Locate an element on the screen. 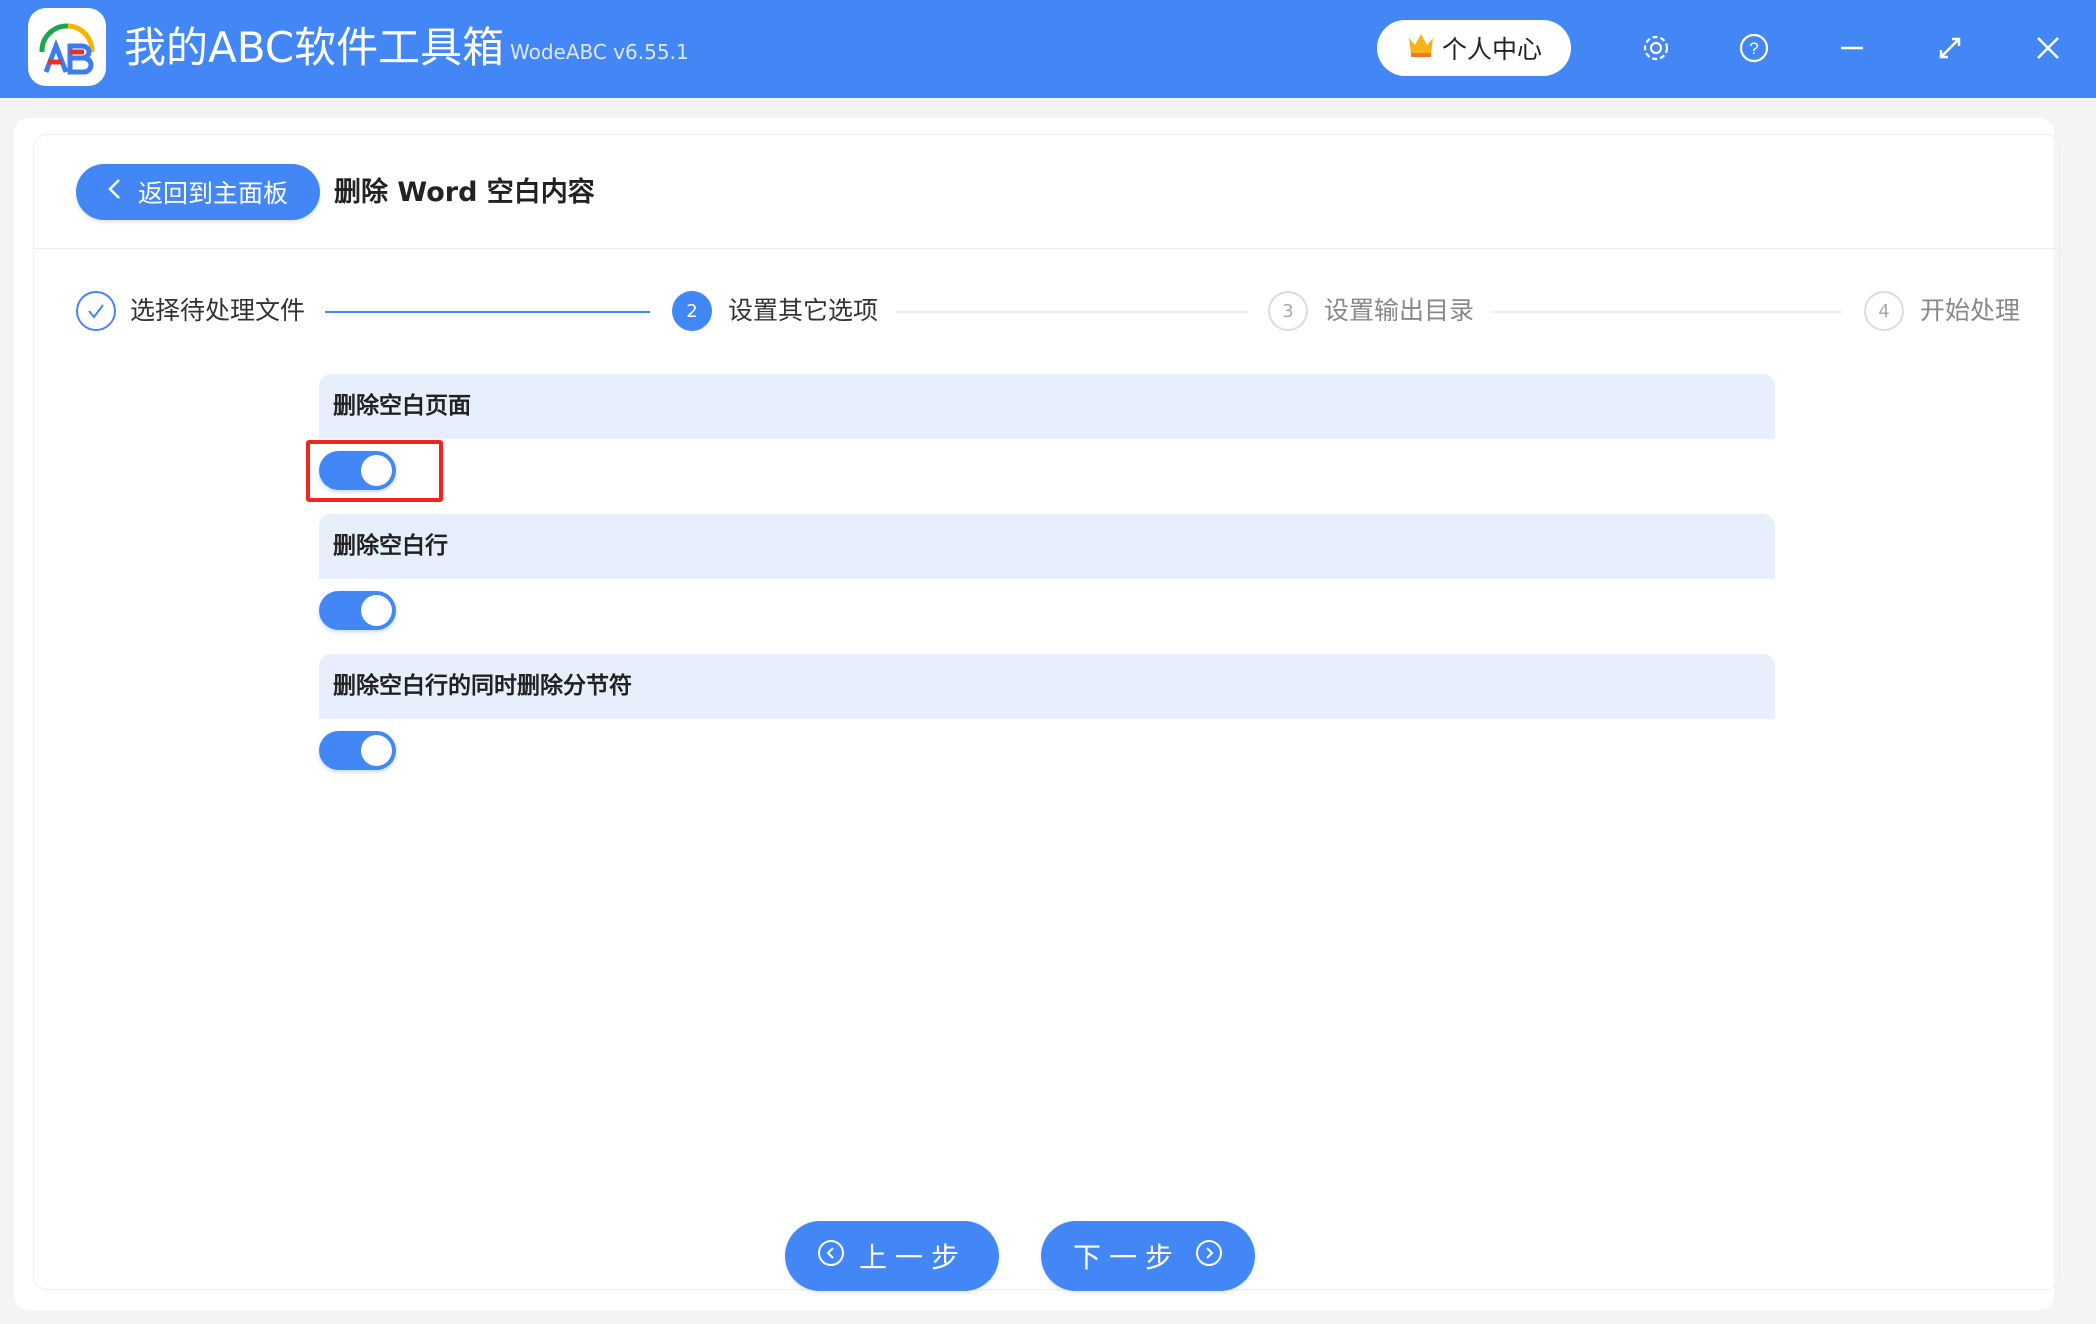 The height and width of the screenshot is (1324, 2096). user-center-label: 个人中心 is located at coordinates (1491, 49).